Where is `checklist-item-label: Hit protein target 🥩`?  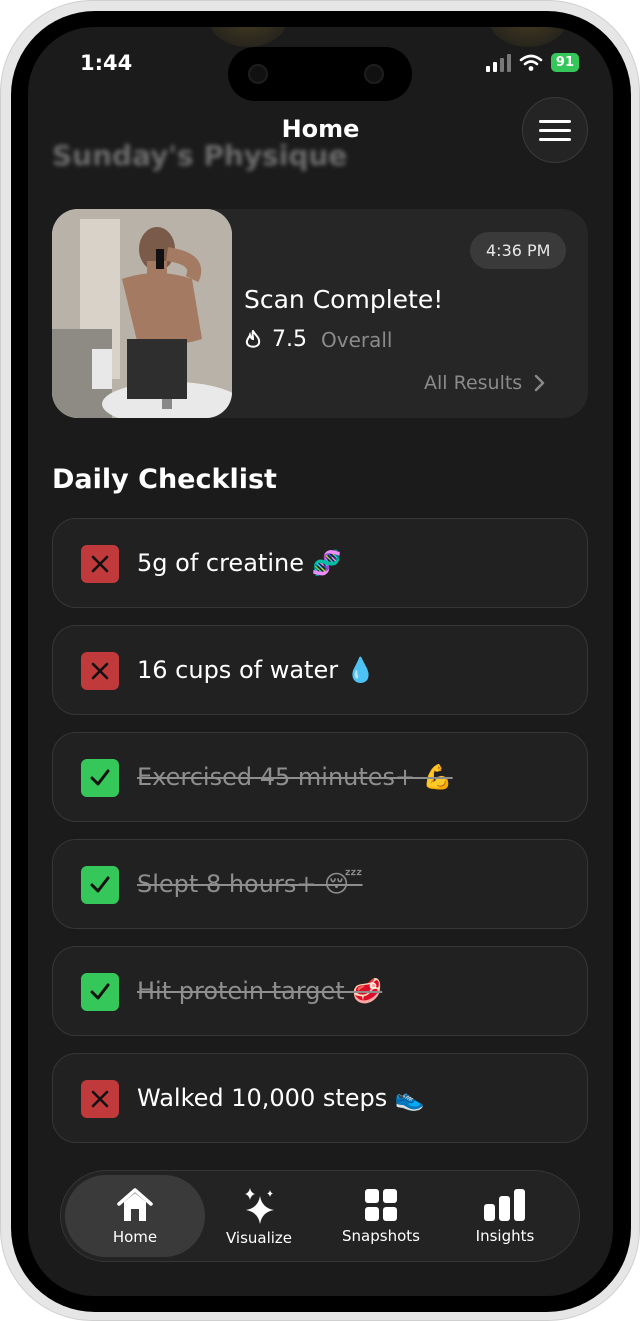
checklist-item-label: Hit protein target 🥩 is located at coordinates (260, 991).